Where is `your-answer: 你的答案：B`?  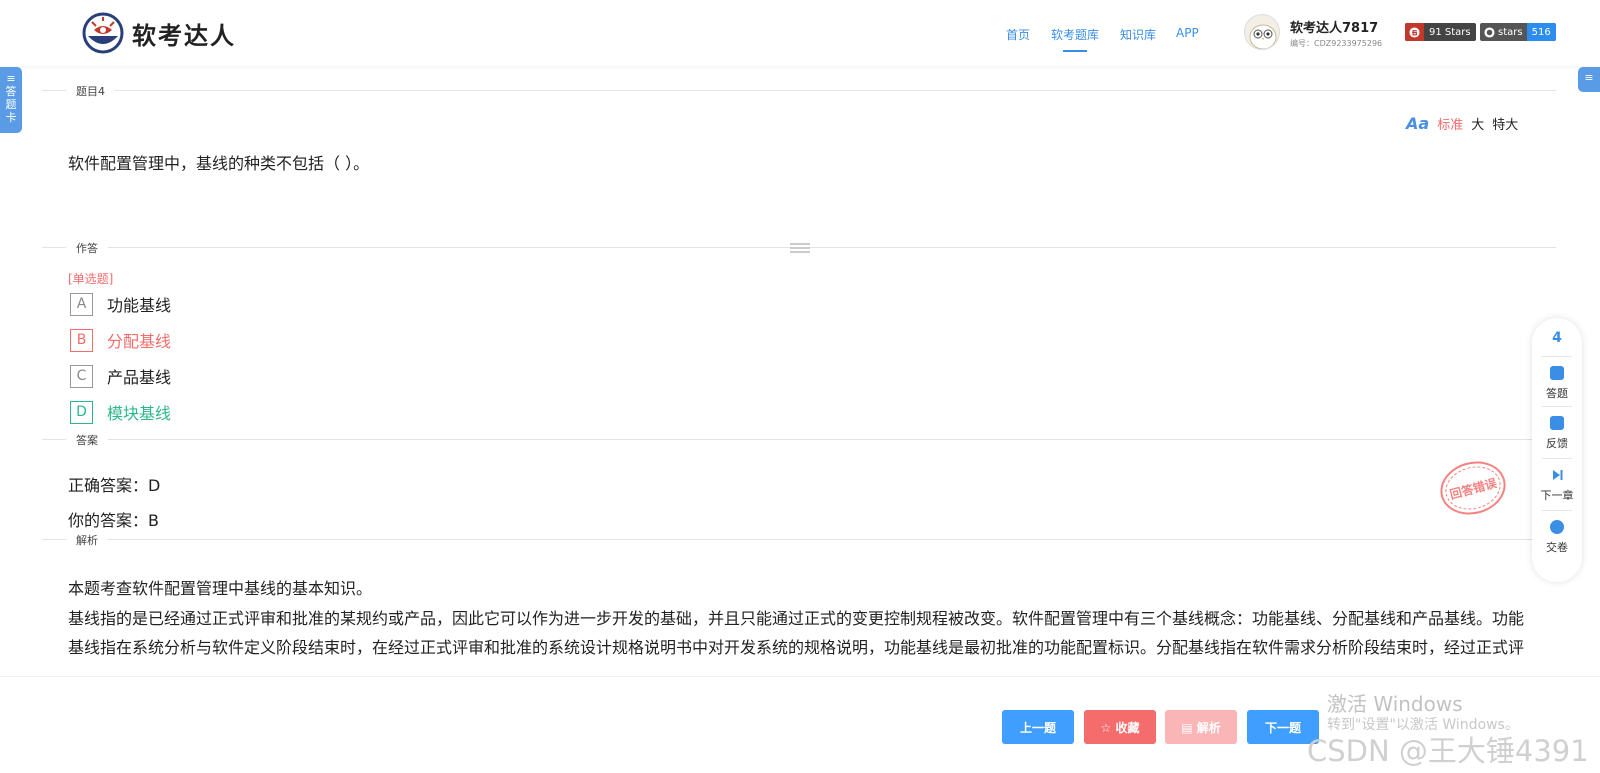 your-answer: 你的答案：B is located at coordinates (113, 520).